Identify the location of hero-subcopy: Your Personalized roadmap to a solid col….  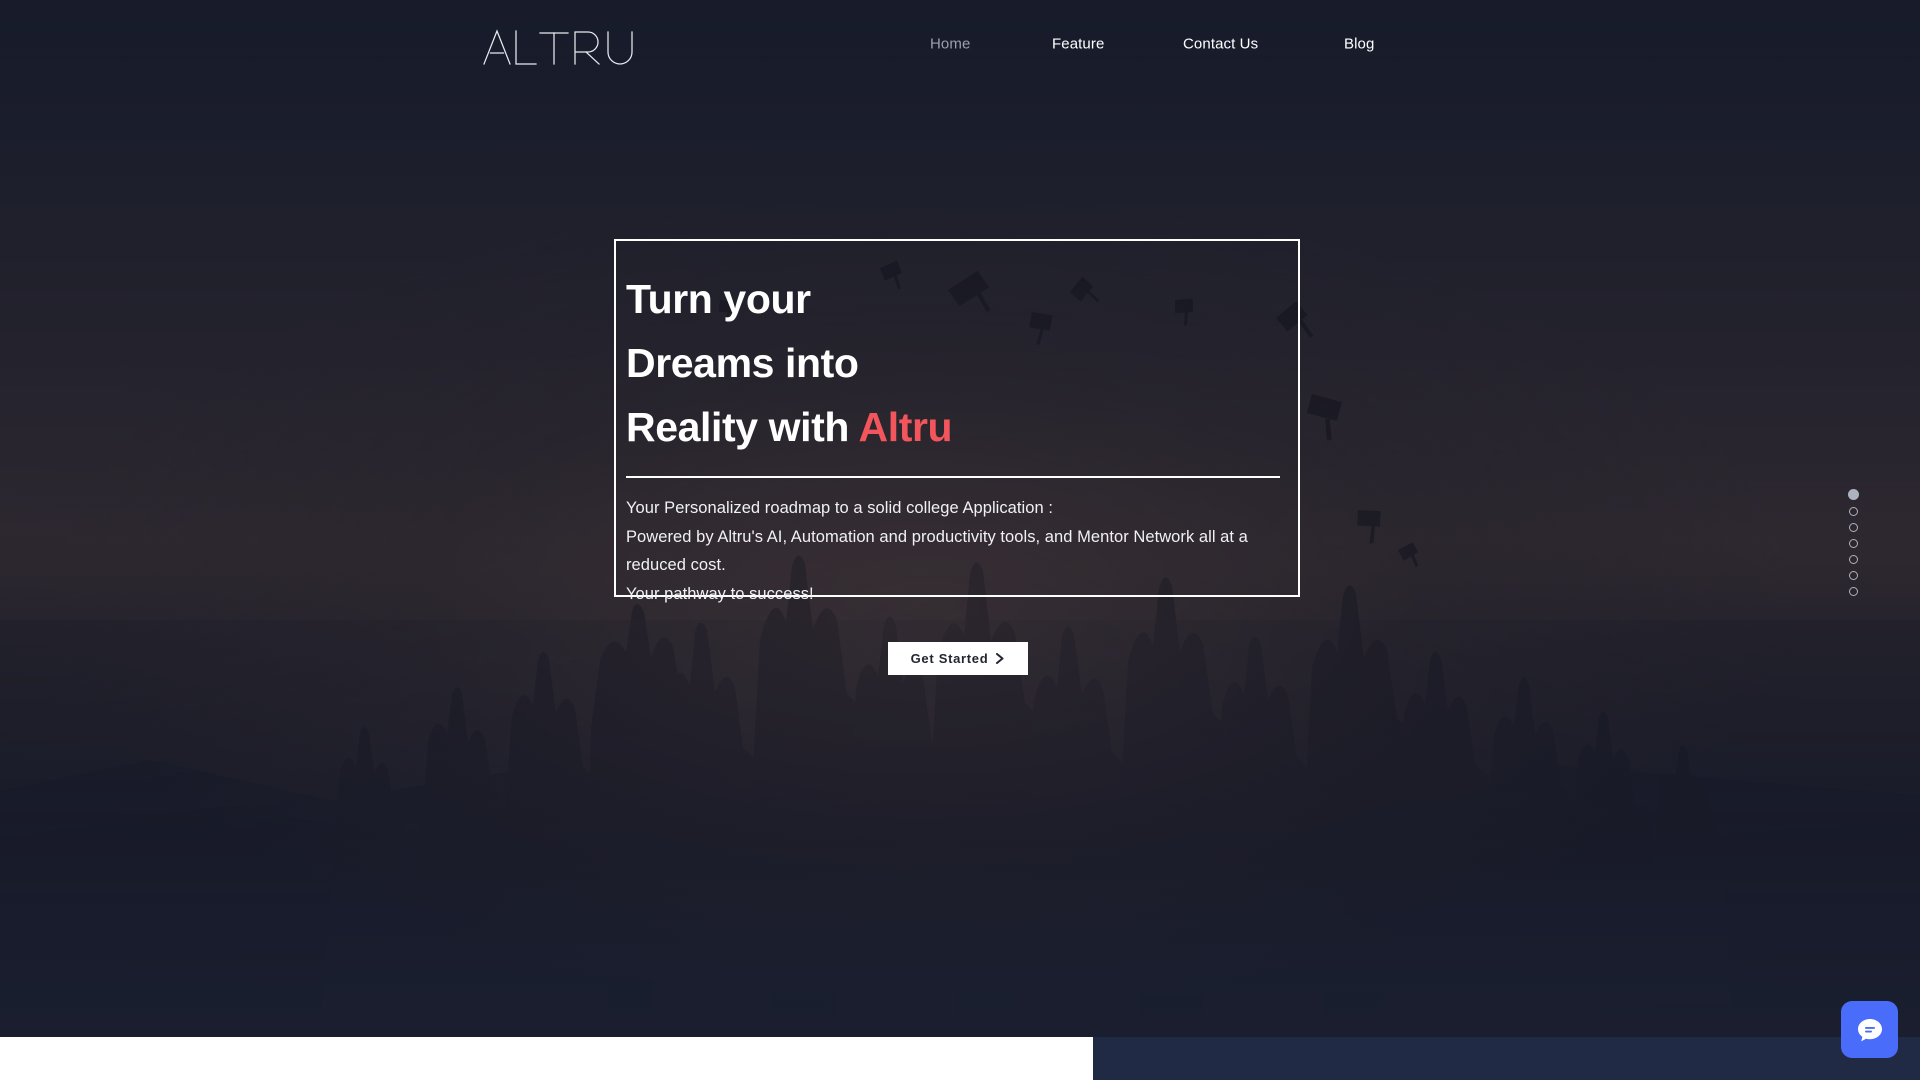
(937, 551).